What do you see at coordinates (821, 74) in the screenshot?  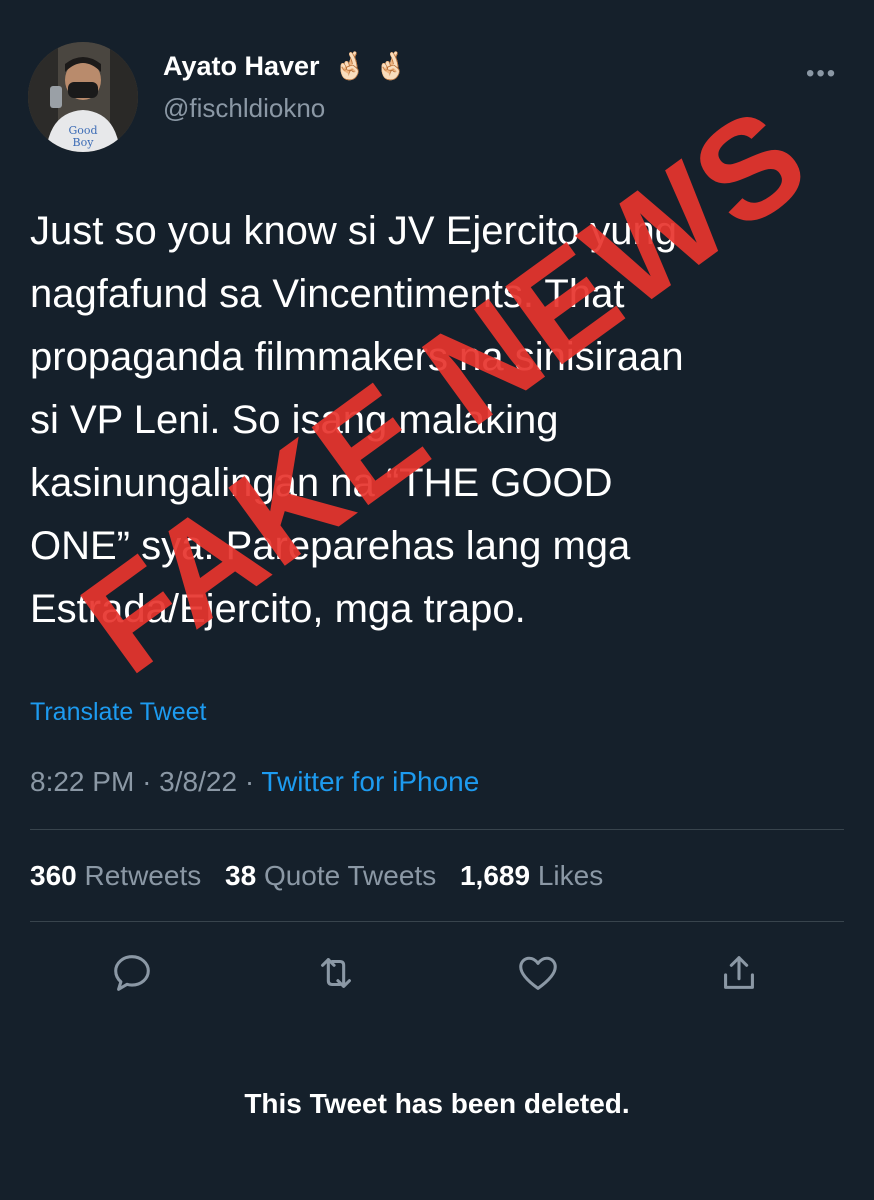 I see `more-options-icon: •••` at bounding box center [821, 74].